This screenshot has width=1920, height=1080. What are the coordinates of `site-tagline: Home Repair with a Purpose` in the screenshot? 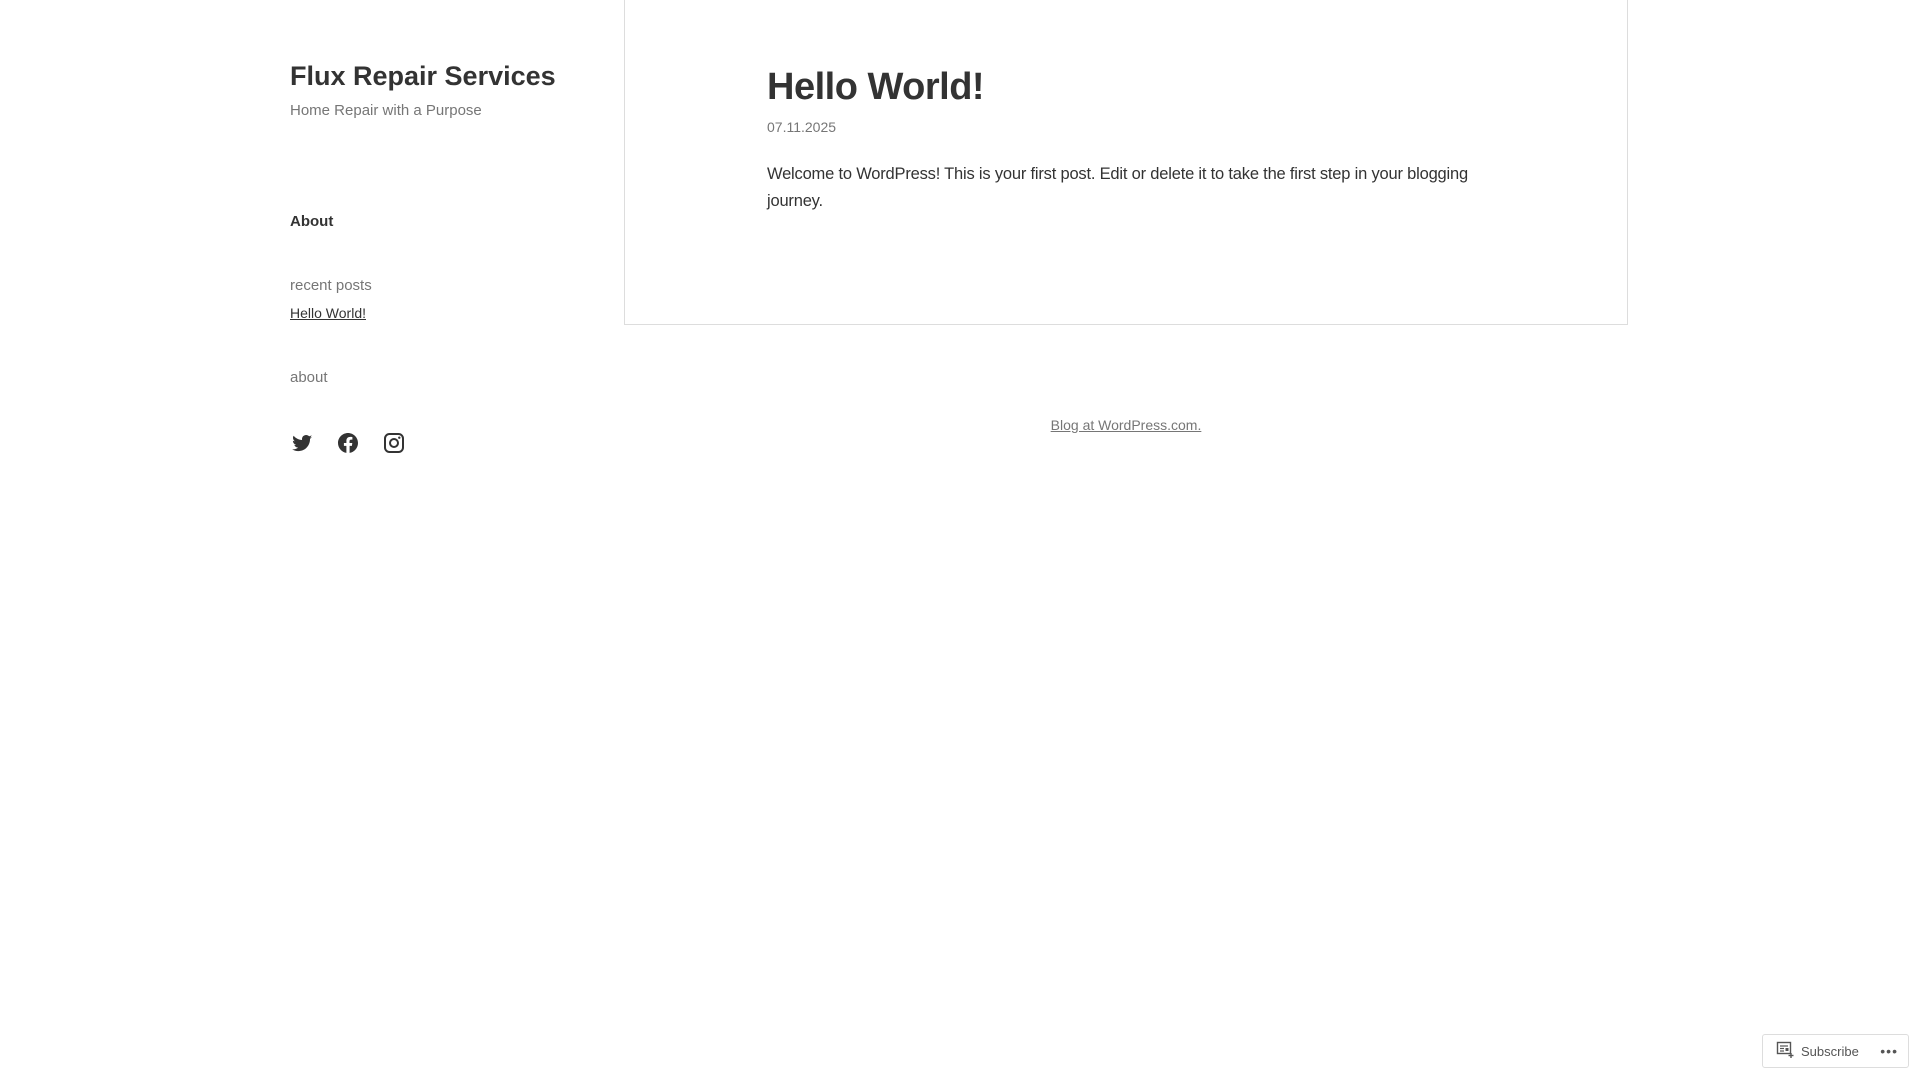 It's located at (386, 110).